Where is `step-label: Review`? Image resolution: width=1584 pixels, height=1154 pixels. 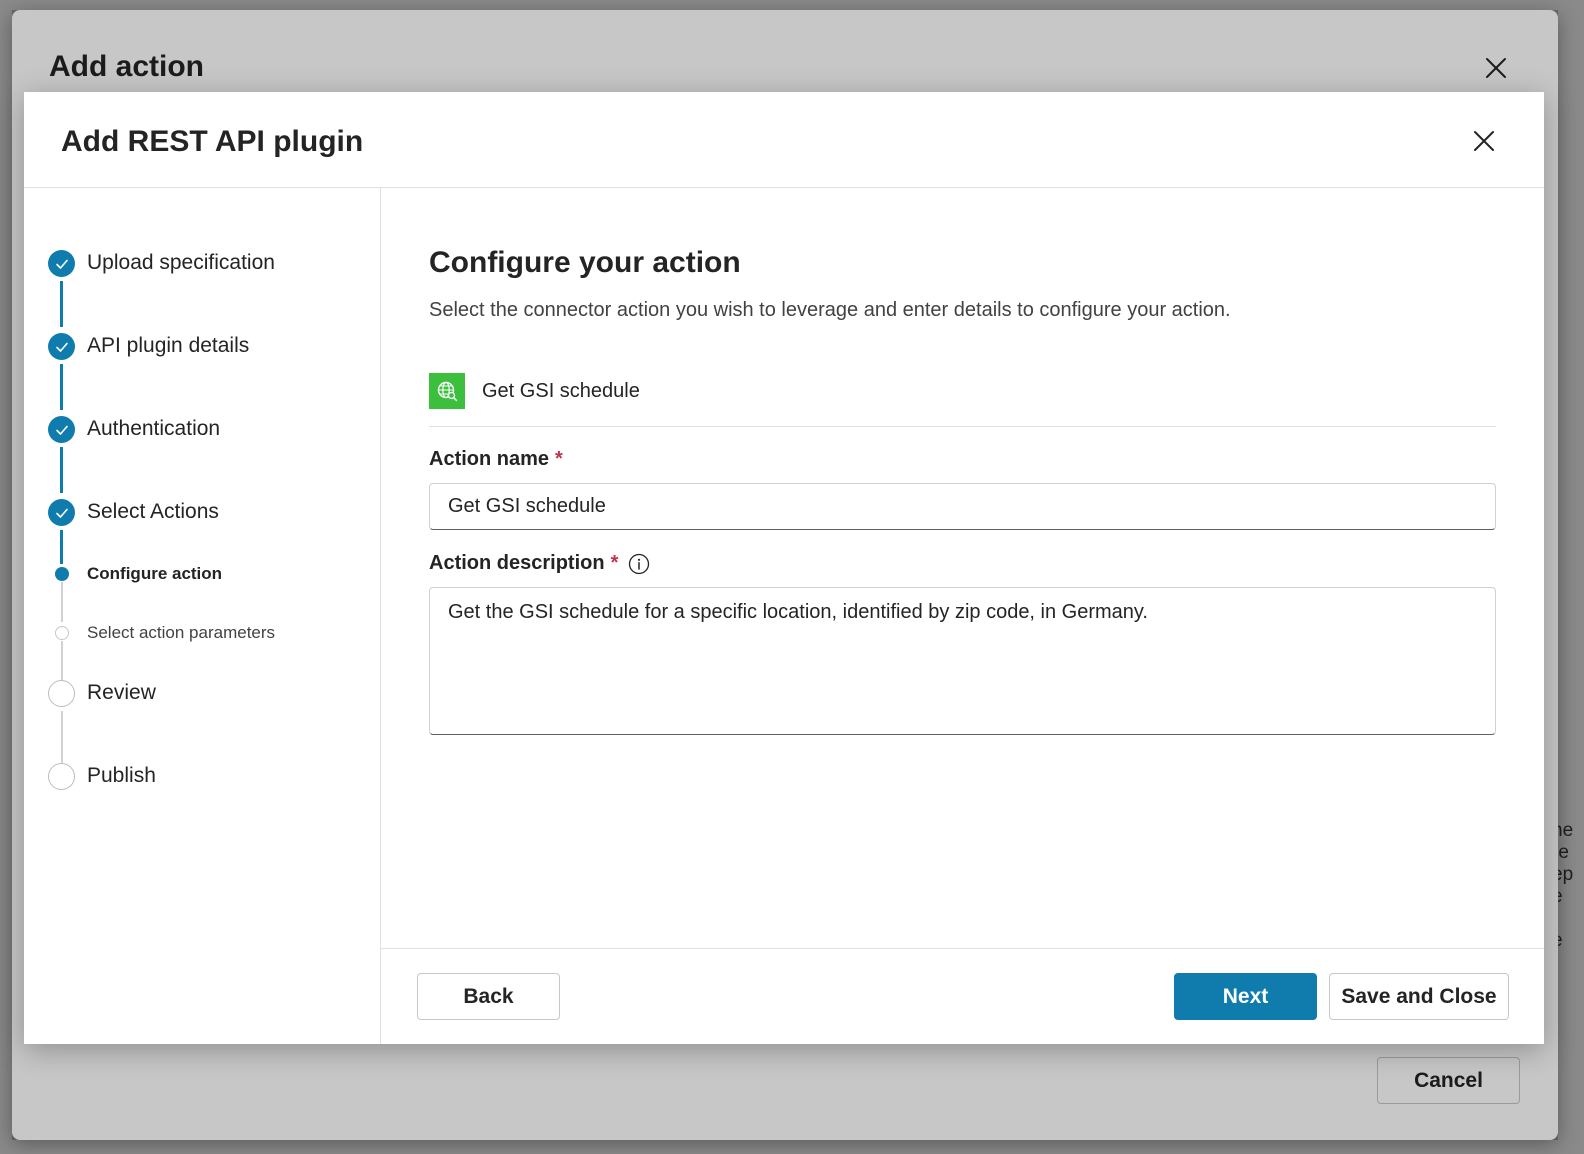
step-label: Review is located at coordinates (121, 692).